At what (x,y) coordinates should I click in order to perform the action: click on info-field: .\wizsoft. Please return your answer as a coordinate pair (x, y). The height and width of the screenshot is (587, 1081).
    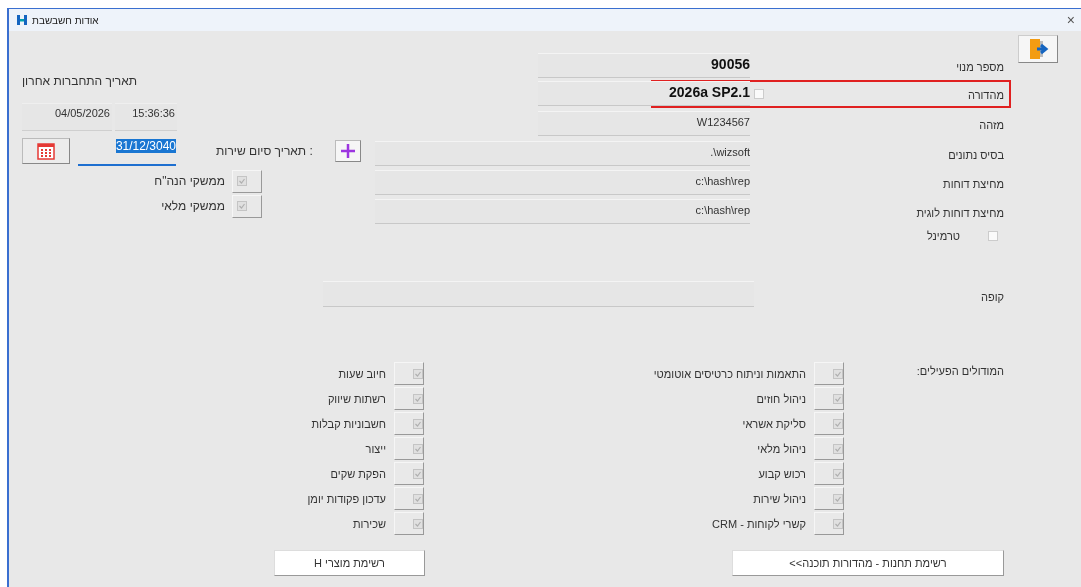
    Looking at the image, I should click on (562, 153).